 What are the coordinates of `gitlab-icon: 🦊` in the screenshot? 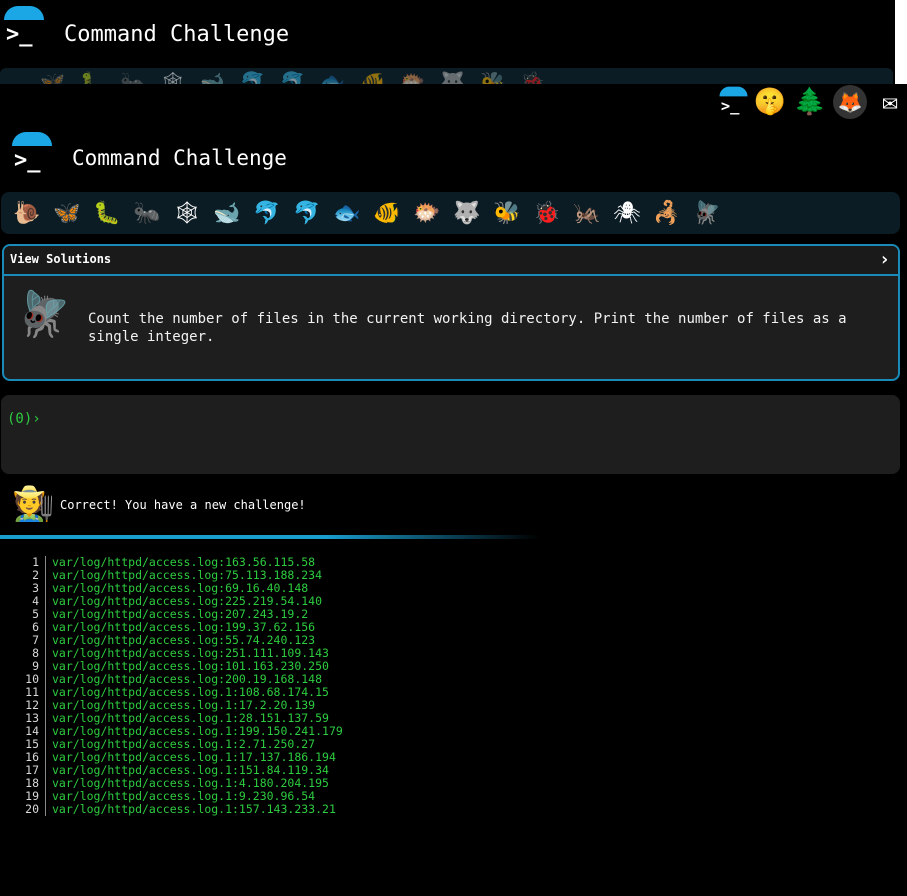 It's located at (850, 102).